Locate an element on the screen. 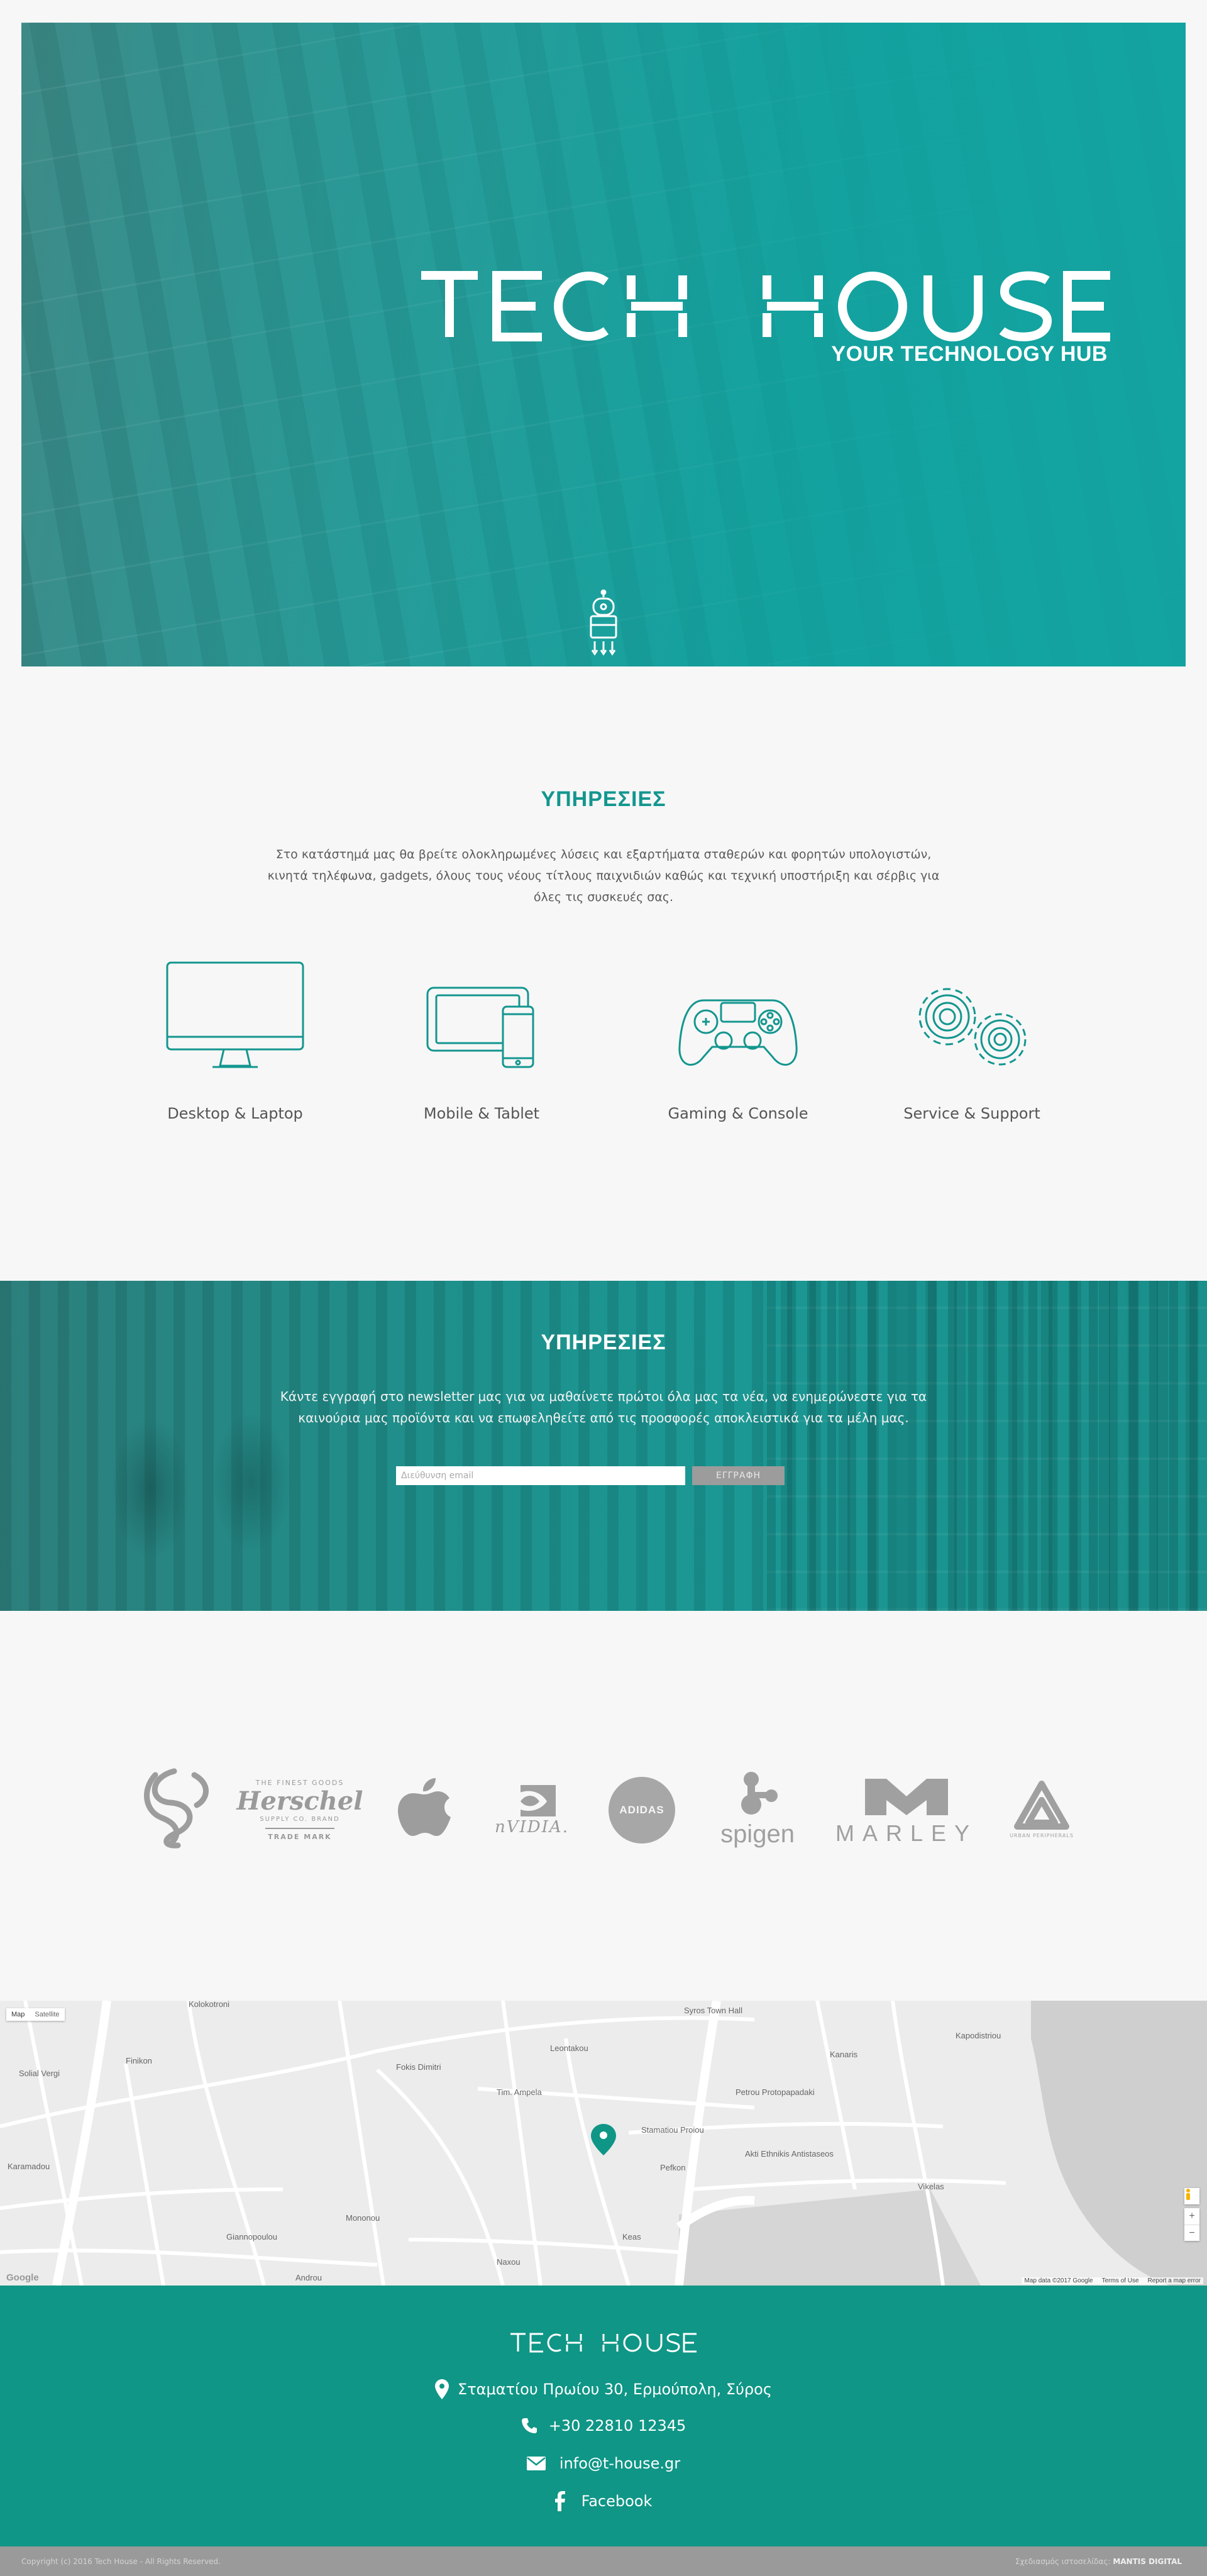  footer-facebook-link: Facebook is located at coordinates (603, 2501).